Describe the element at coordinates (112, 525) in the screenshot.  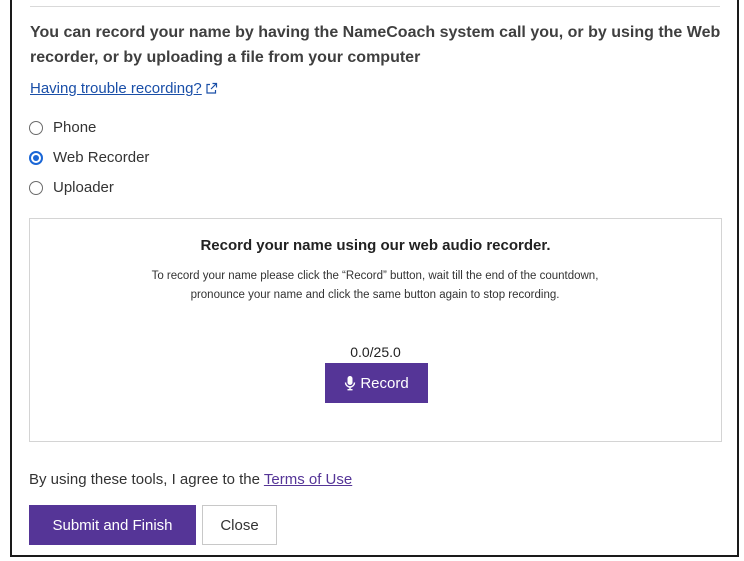
I see `submit-and-finish-button: Submit and Finish` at that location.